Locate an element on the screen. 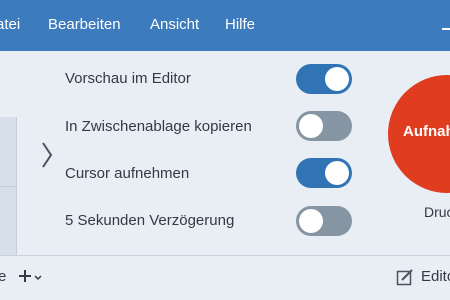 The image size is (450, 300). chevron-right-icon is located at coordinates (47, 155).